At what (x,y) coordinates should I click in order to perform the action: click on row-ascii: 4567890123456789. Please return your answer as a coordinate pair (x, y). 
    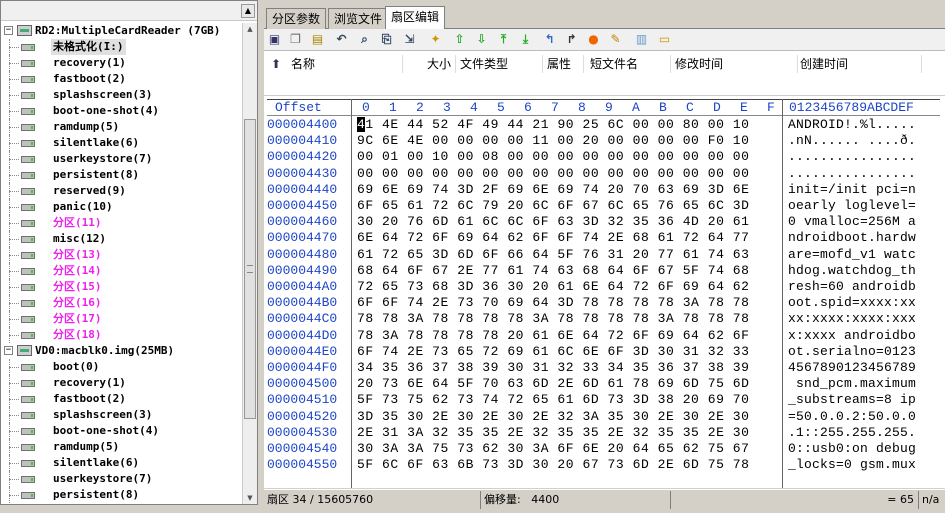
    Looking at the image, I should click on (852, 368).